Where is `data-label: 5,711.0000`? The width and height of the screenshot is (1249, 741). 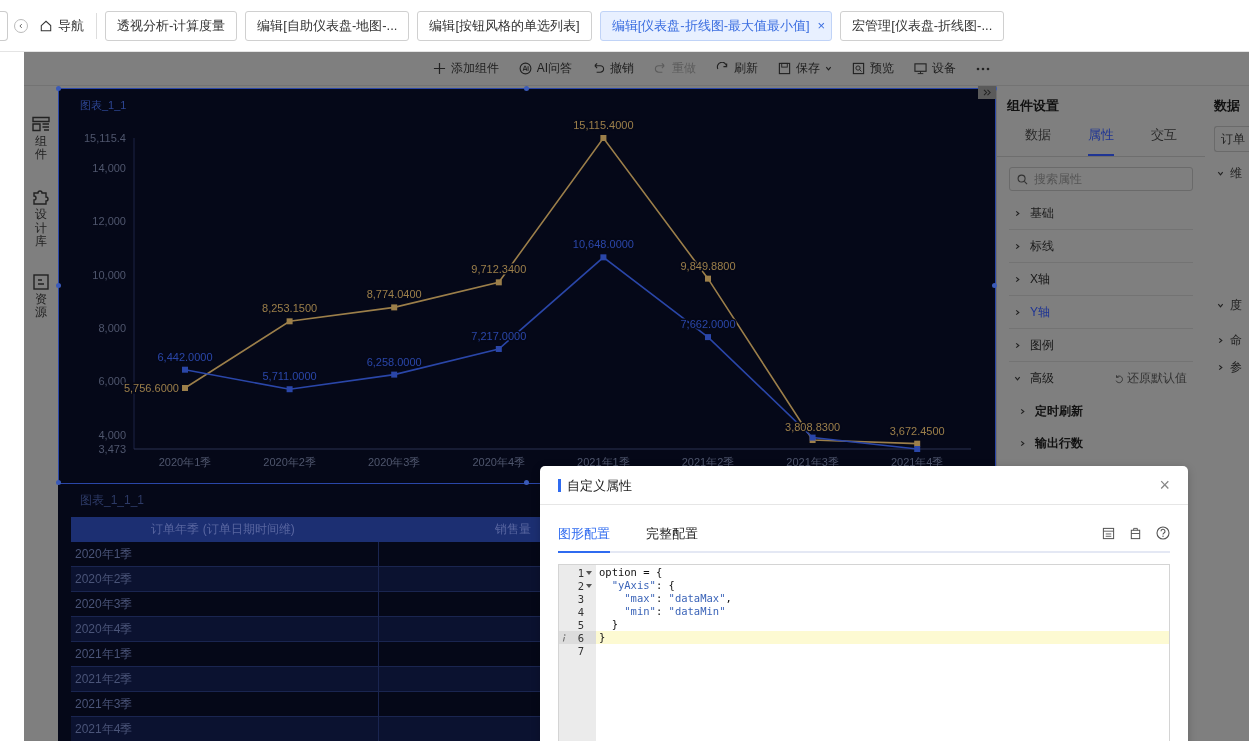
data-label: 5,711.0000 is located at coordinates (289, 376).